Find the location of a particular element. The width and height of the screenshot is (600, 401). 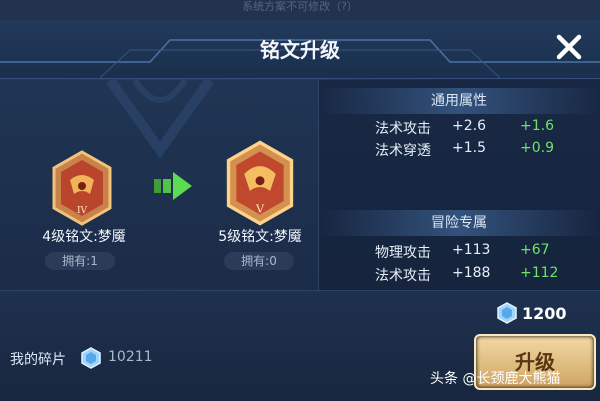

attr-name: 法术穿透 is located at coordinates (403, 151).